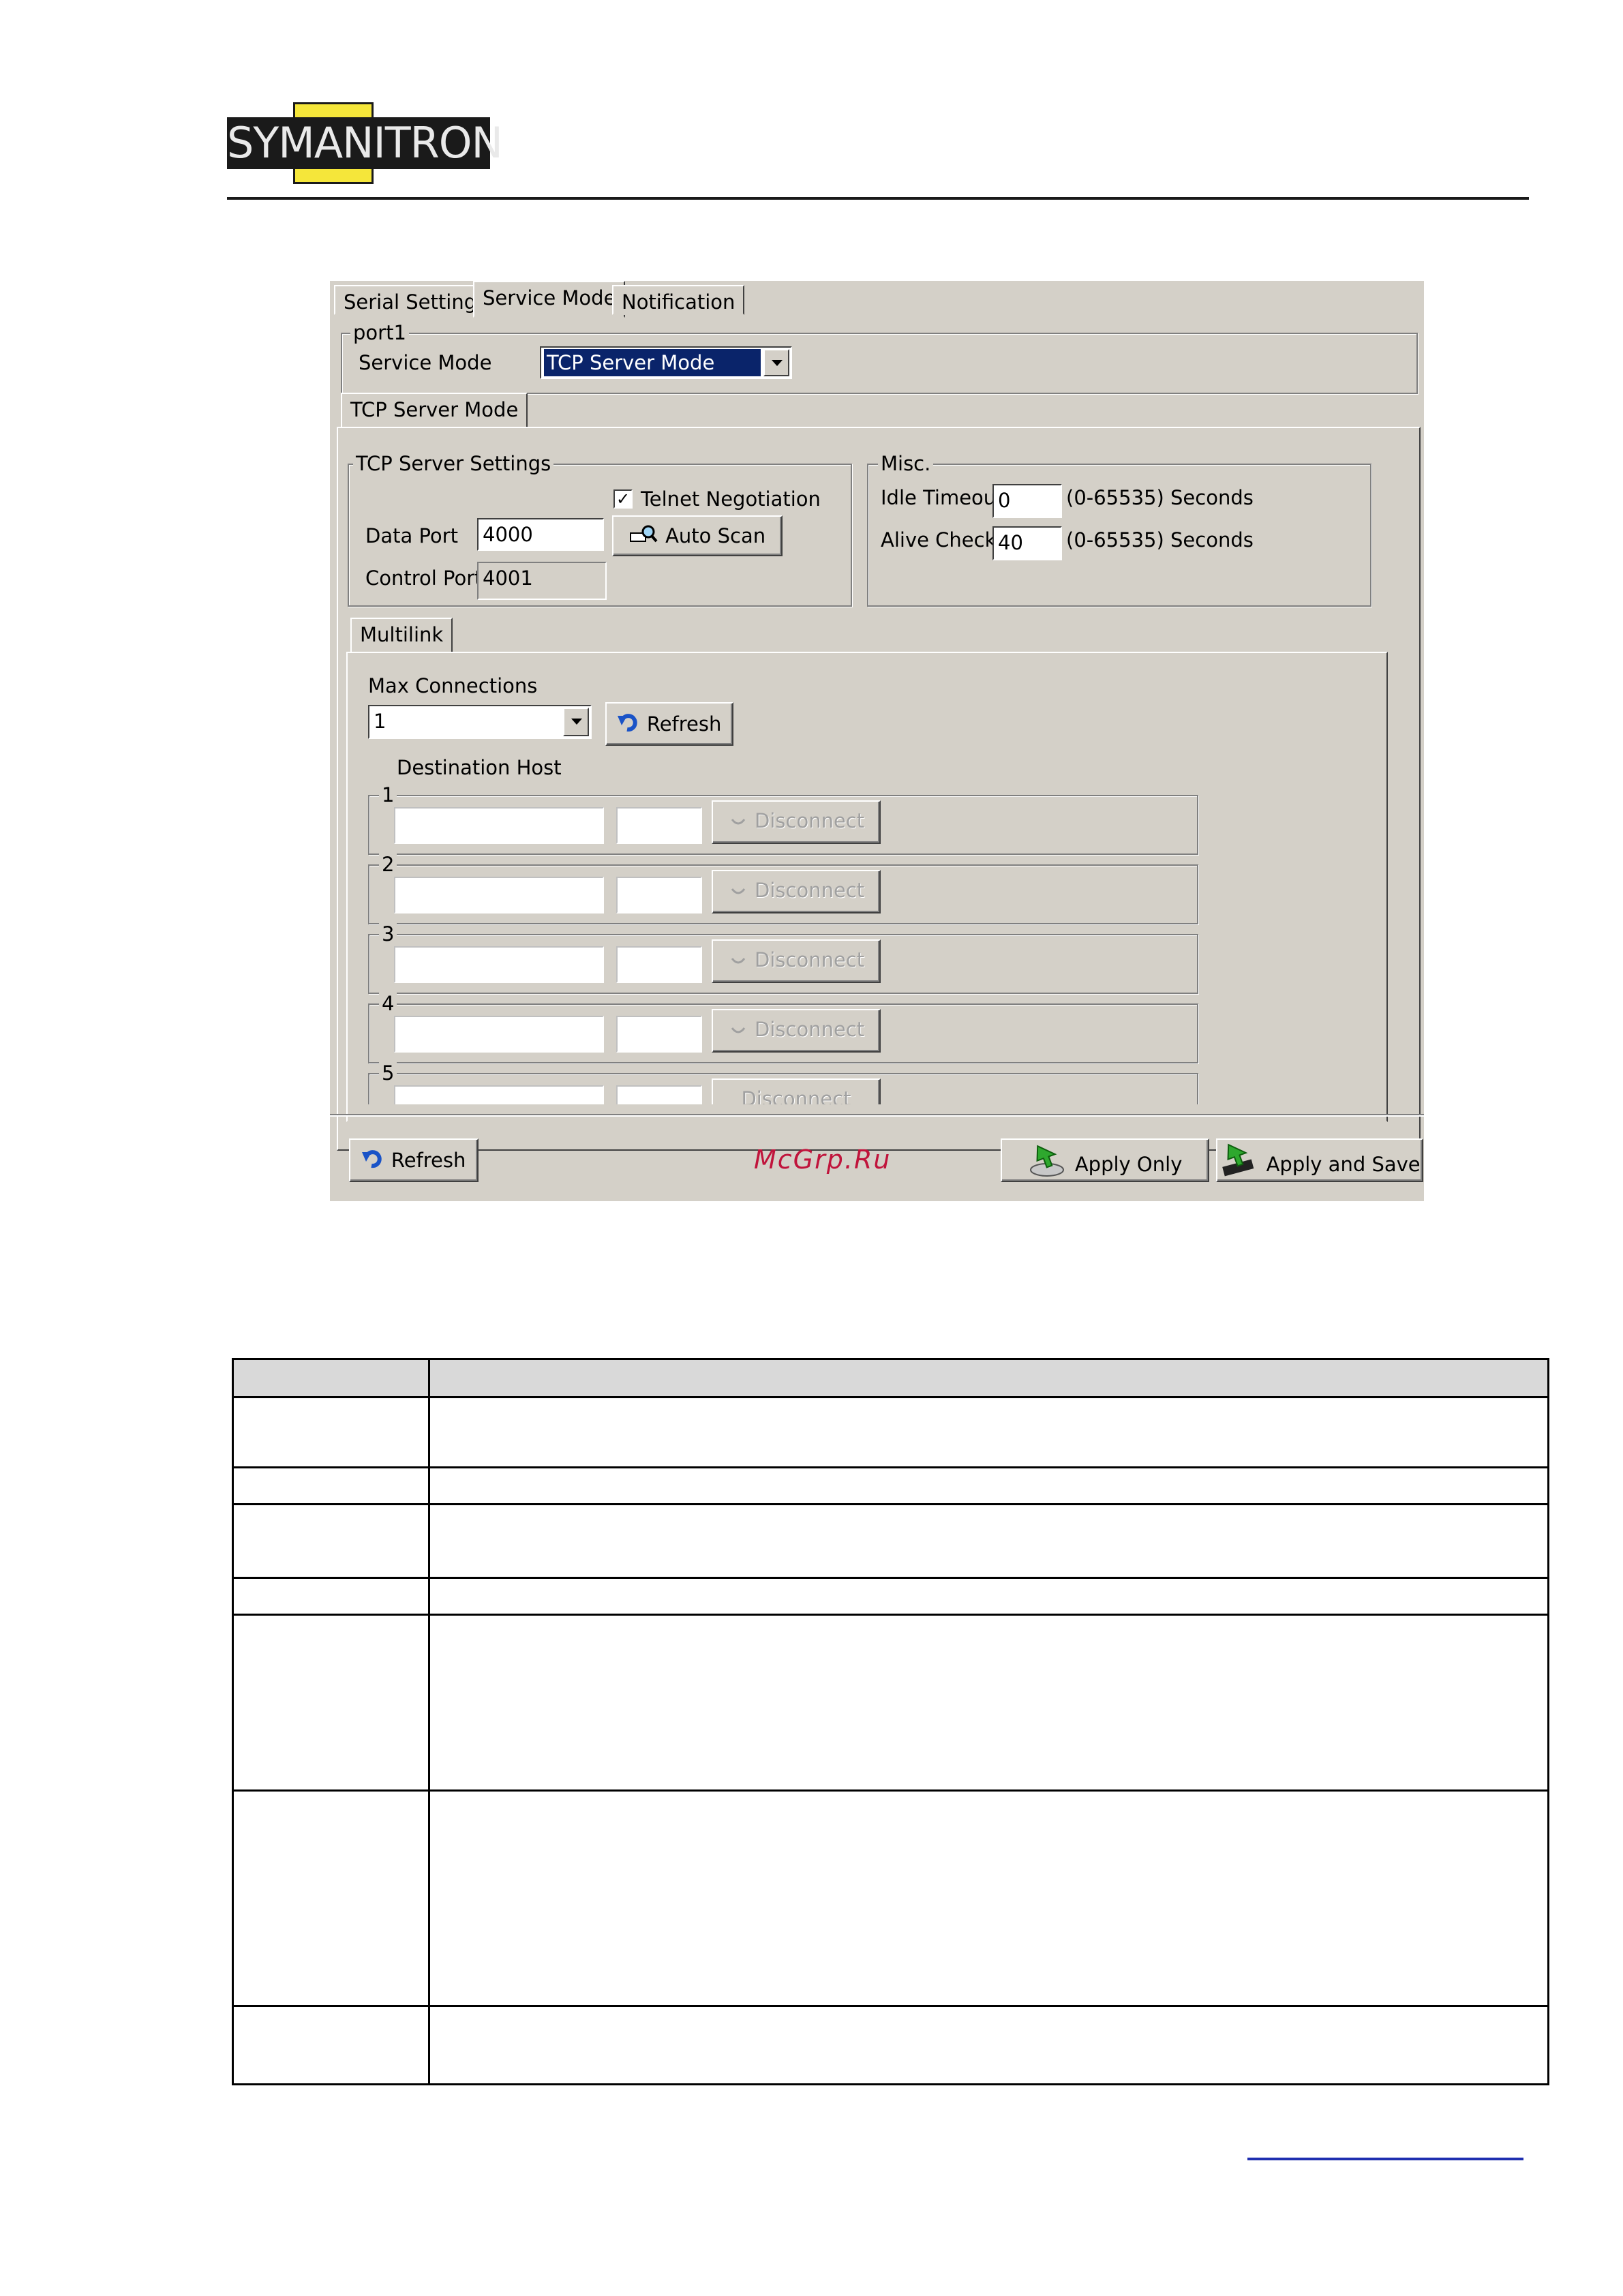 Image resolution: width=1623 pixels, height=2296 pixels. I want to click on idle-timeout-label: Idle Timeout, so click(942, 497).